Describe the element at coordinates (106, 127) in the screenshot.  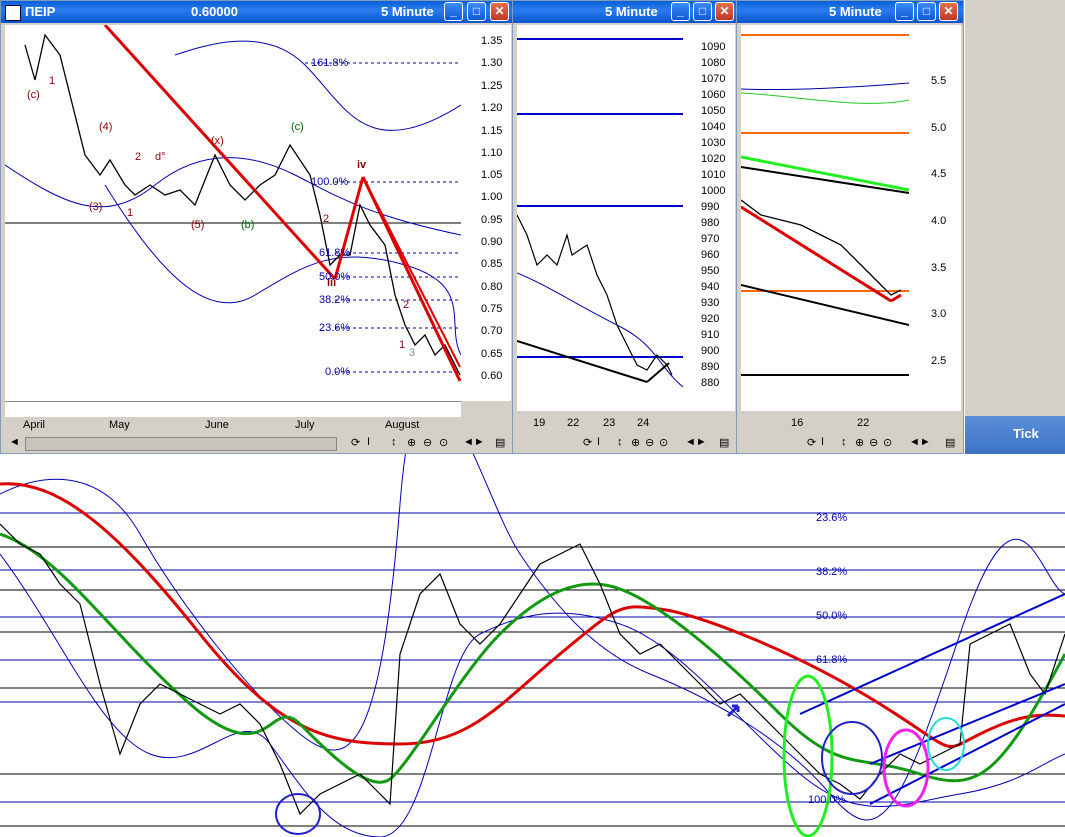
I see `wave-label: (4)` at that location.